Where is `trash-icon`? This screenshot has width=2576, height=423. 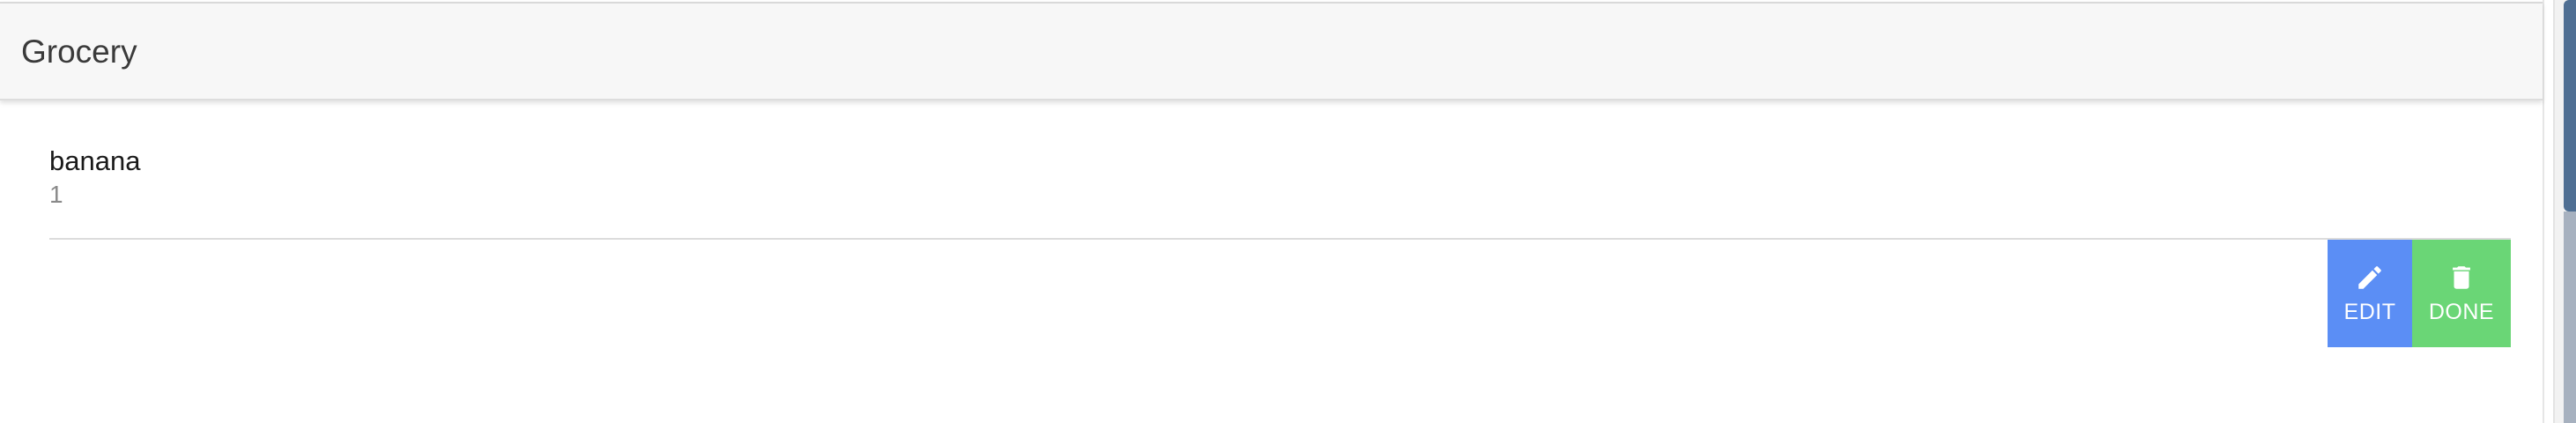 trash-icon is located at coordinates (2461, 278).